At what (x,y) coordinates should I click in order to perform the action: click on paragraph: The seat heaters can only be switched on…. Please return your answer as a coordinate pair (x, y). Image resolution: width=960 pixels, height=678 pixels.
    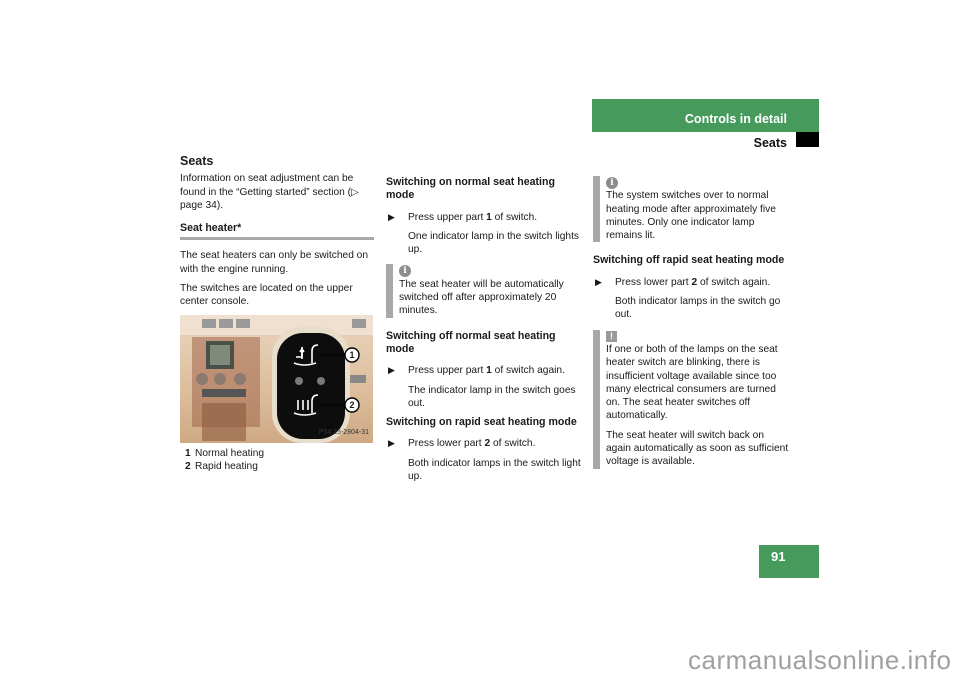
    Looking at the image, I should click on (274, 262).